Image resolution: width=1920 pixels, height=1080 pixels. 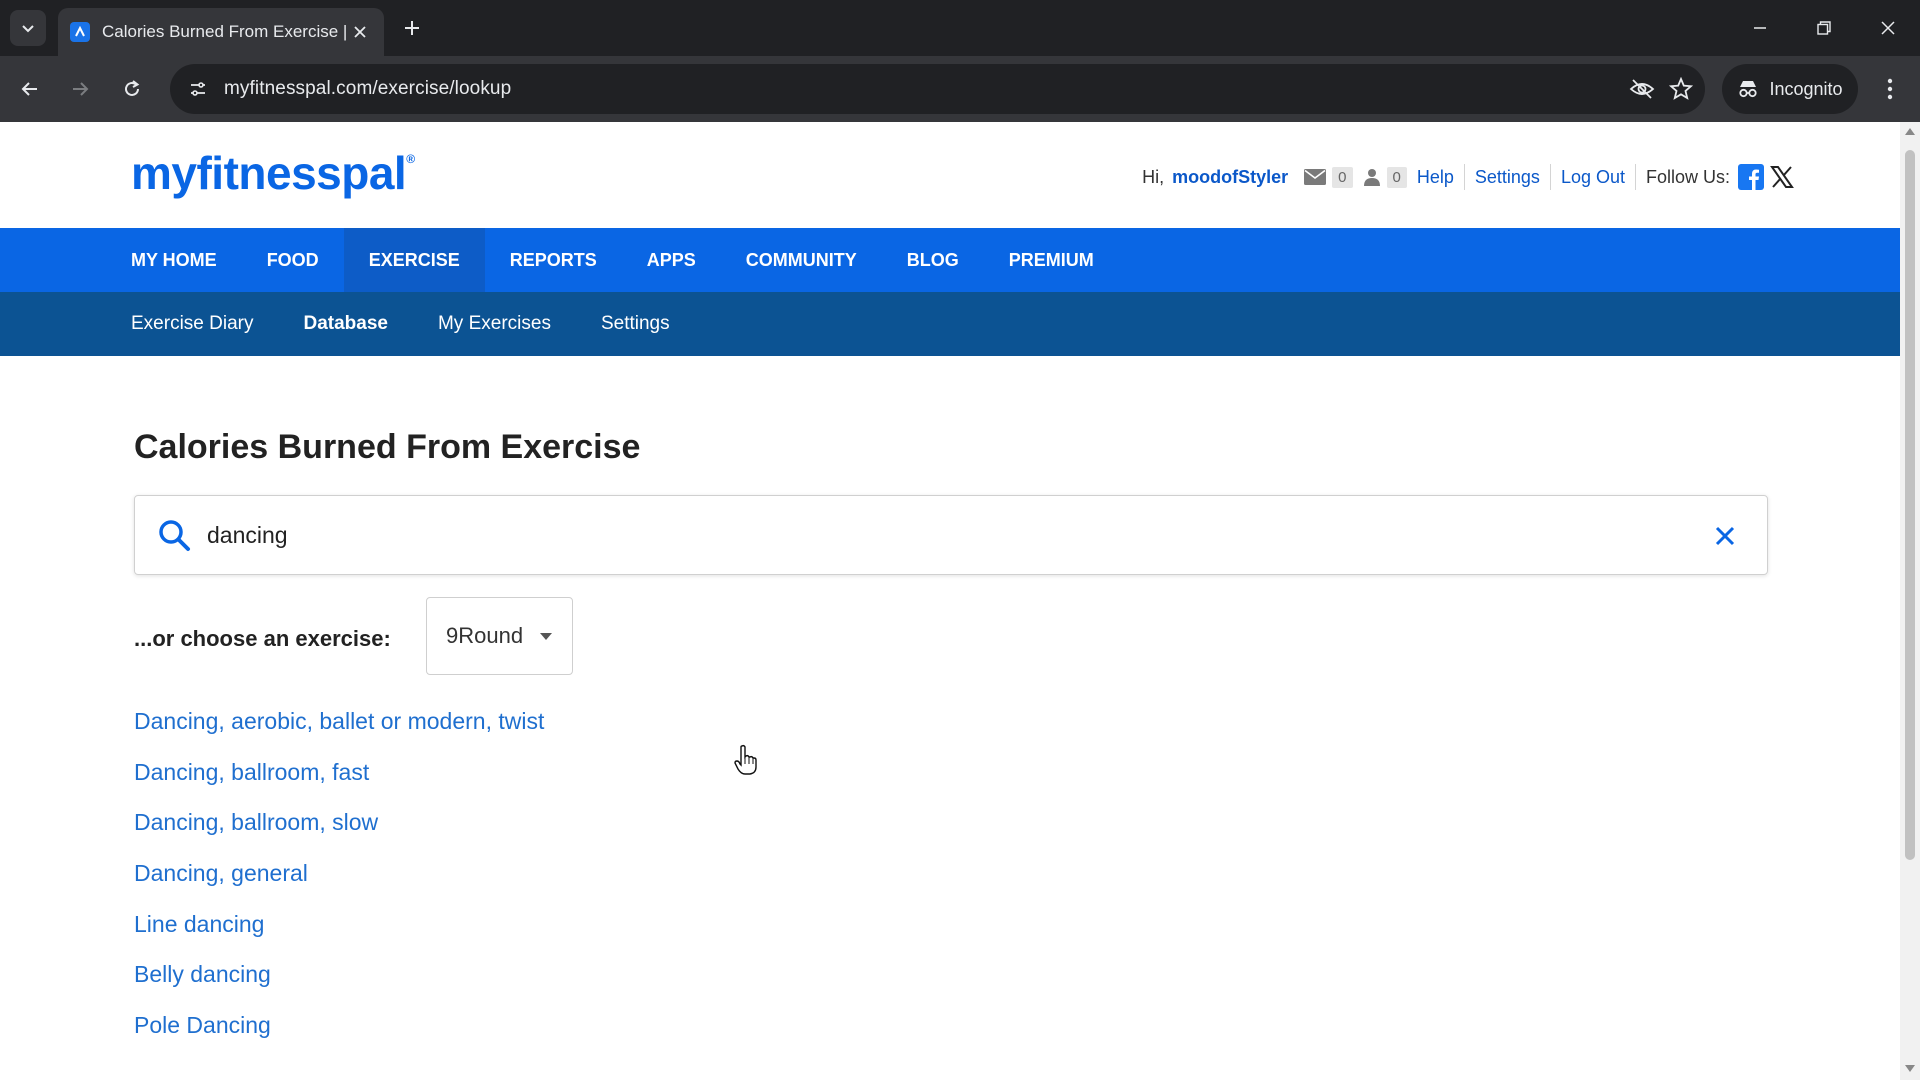 I want to click on greeting: Hi,, so click(x=1153, y=176).